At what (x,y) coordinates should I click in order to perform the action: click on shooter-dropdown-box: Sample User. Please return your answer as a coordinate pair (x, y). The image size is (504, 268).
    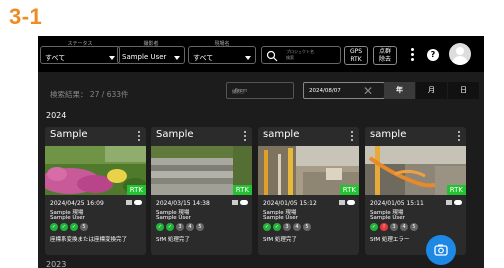
    Looking at the image, I should click on (151, 55).